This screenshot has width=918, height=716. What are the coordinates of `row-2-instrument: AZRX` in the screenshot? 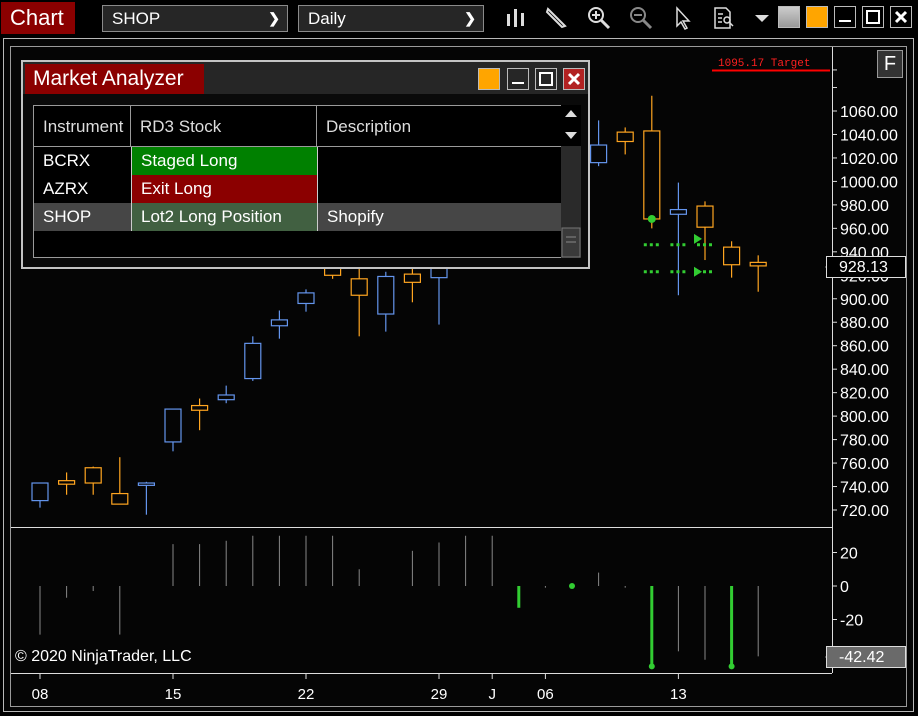 It's located at (82, 189).